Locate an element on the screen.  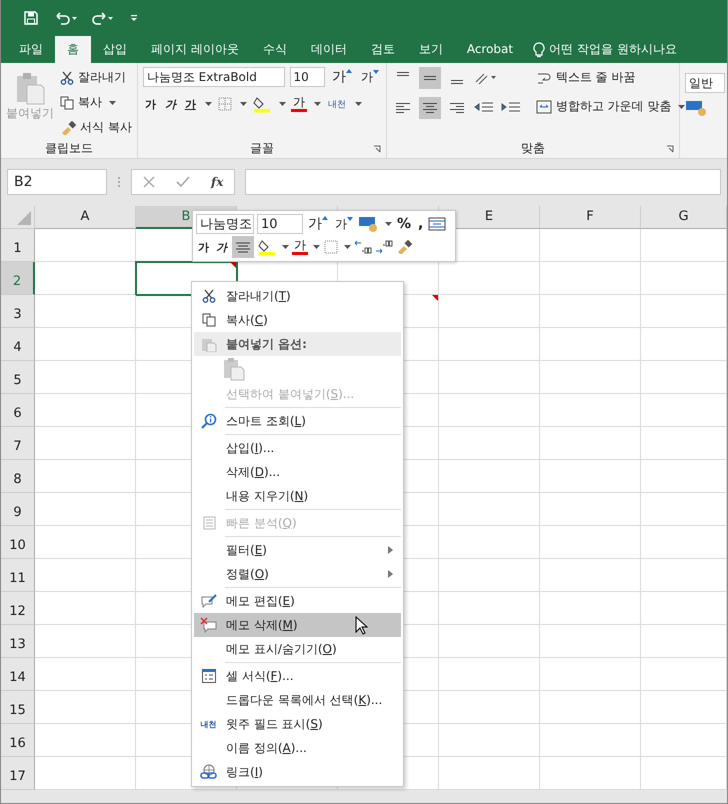
lightbulb-icon is located at coordinates (539, 50).